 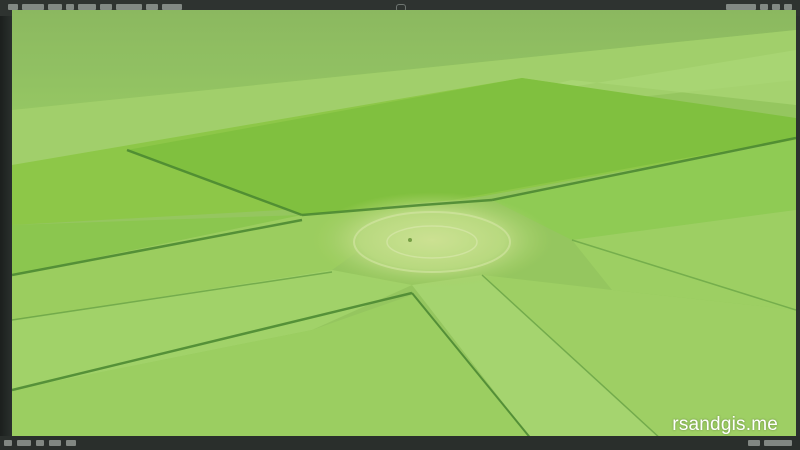 What do you see at coordinates (770, 443) in the screenshot?
I see `tray-icons` at bounding box center [770, 443].